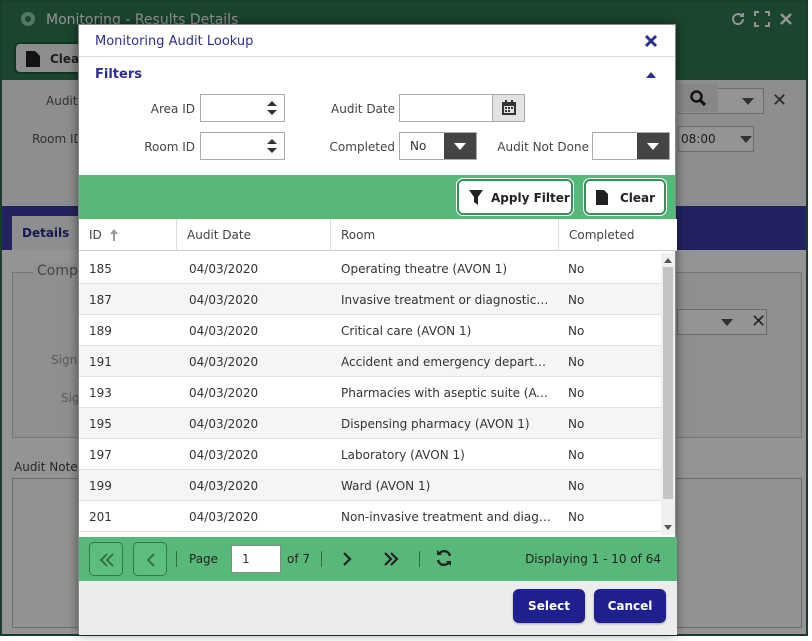 The image size is (812, 641). I want to click on pager-bar: Page 1 of 7 Displaying 1 - 10 of 64, so click(378, 559).